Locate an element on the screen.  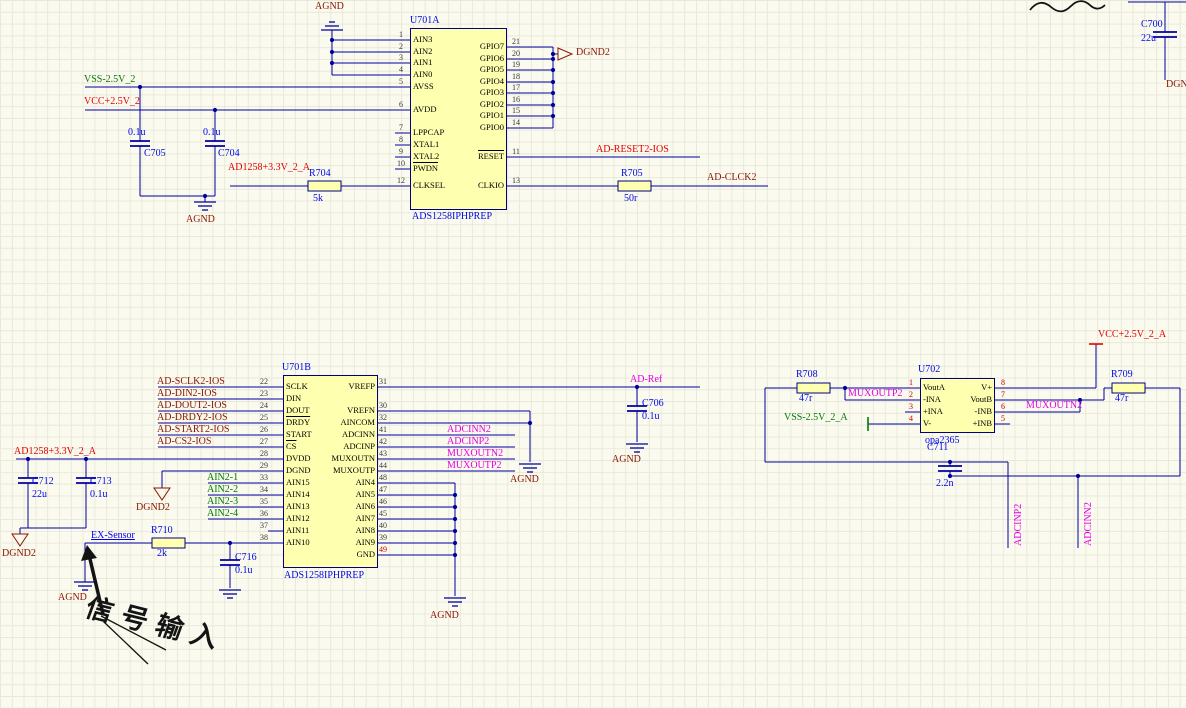
pin-number: 2 is located at coordinates (911, 394).